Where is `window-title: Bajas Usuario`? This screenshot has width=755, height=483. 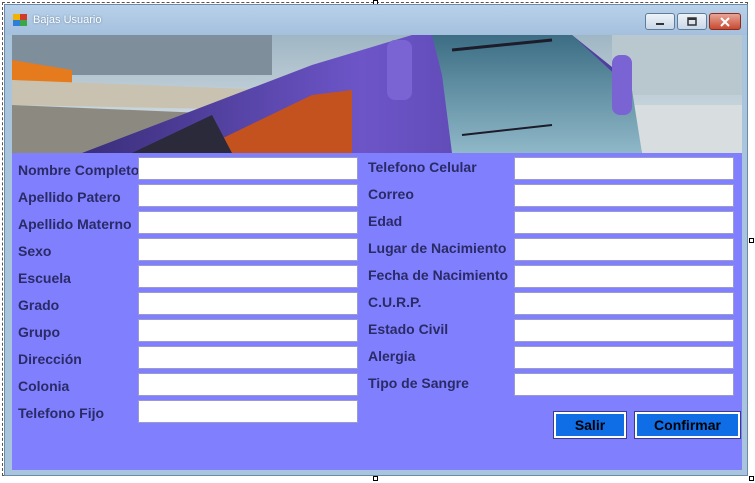 window-title: Bajas Usuario is located at coordinates (67, 20).